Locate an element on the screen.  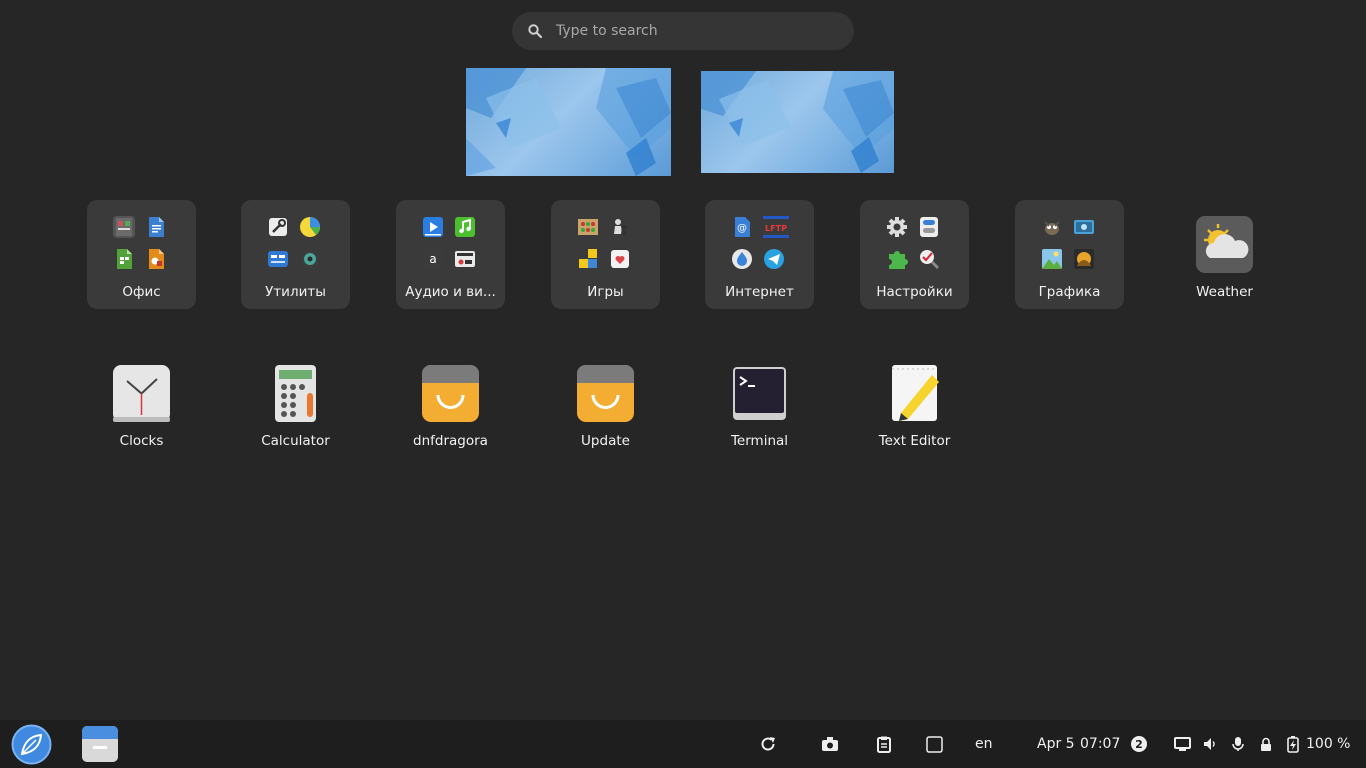
text-editor-icon is located at coordinates (915, 393).